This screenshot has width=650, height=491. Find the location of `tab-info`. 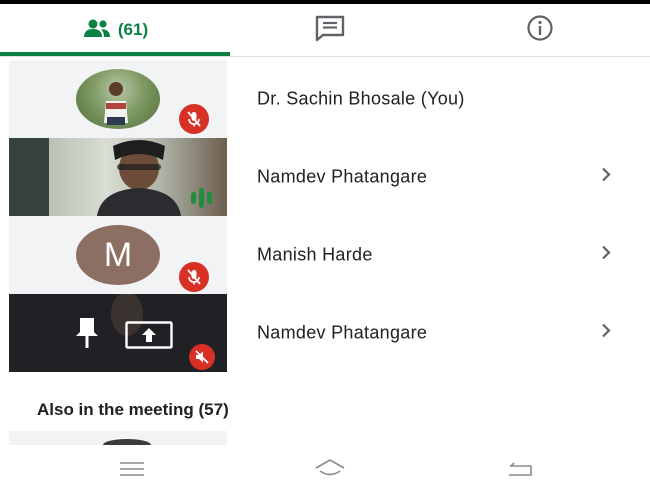

tab-info is located at coordinates (540, 30).